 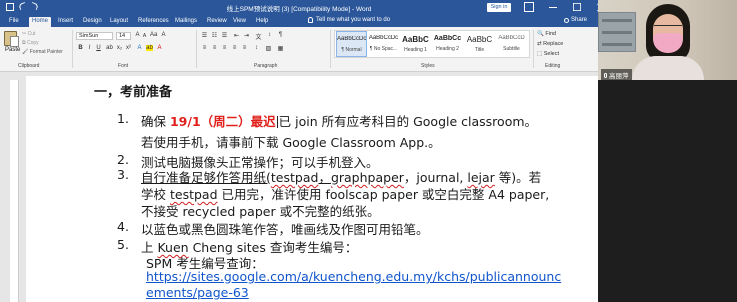 I want to click on style-title: AaBbC Title, so click(x=479, y=44).